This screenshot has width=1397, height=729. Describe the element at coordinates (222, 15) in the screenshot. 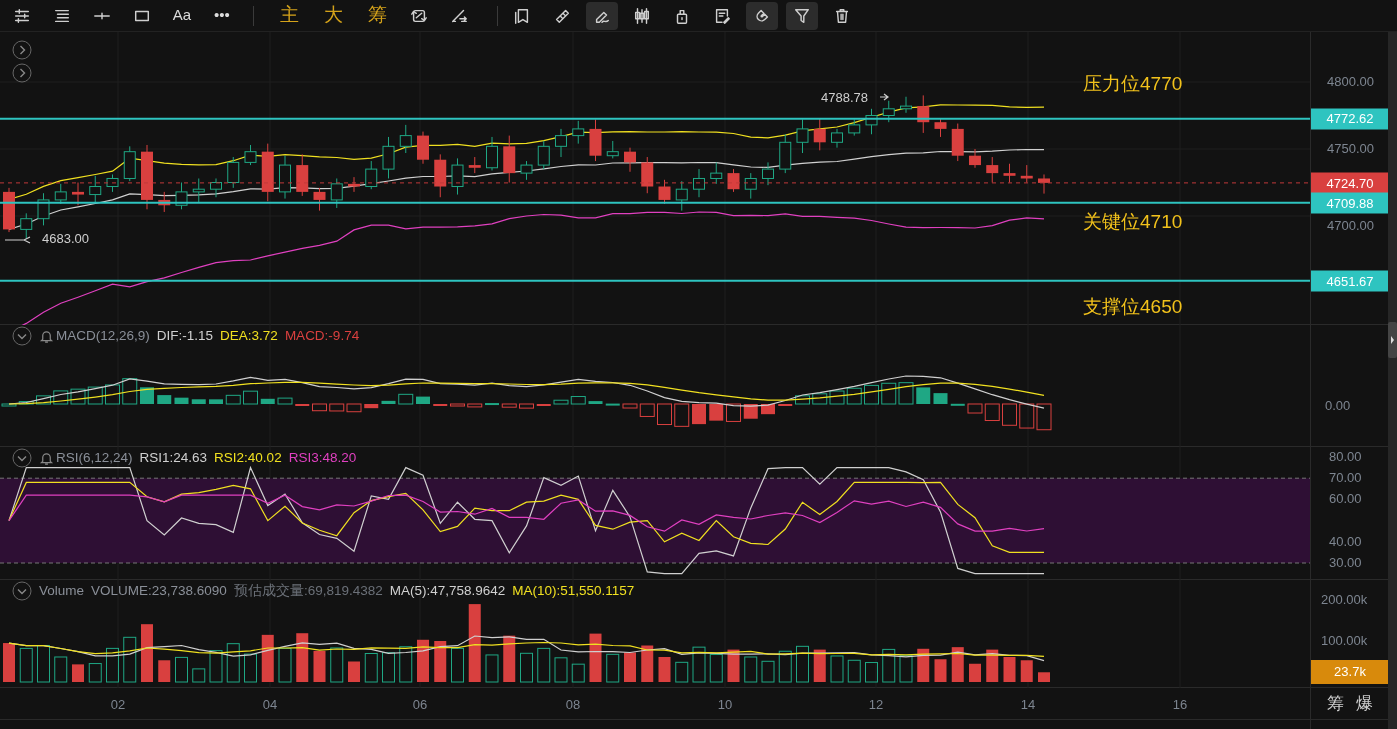

I see `more-button: •••` at that location.